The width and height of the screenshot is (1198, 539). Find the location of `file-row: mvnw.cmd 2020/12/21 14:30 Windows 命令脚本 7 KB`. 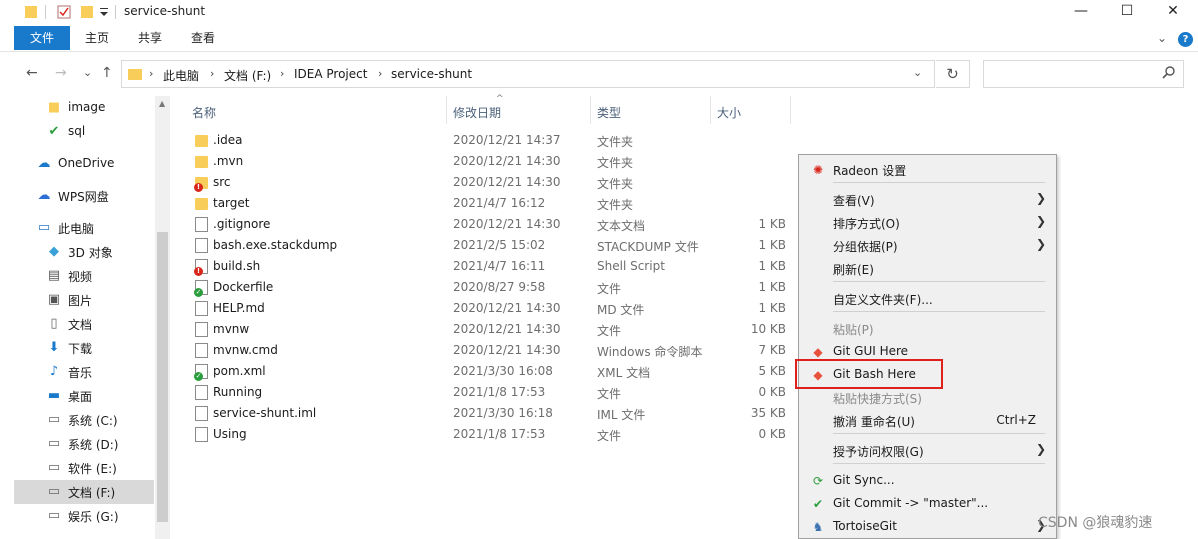

file-row: mvnw.cmd 2020/12/21 14:30 Windows 命令脚本 7 KB is located at coordinates (491, 350).